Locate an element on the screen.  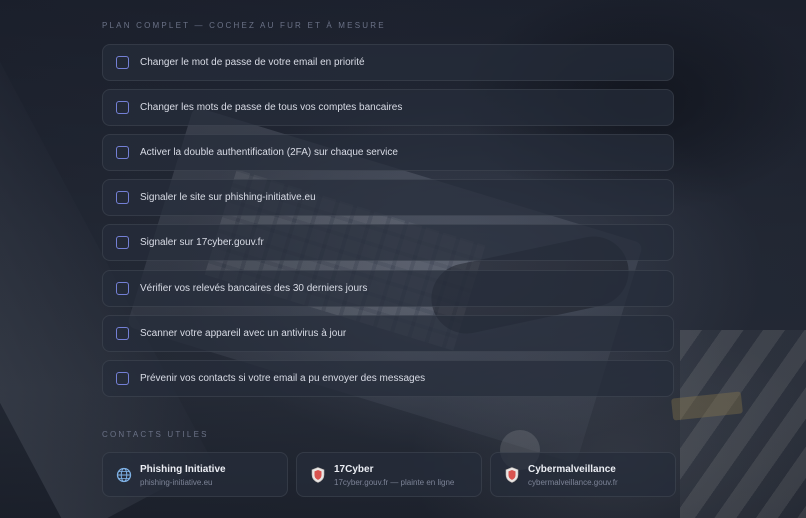
contact-name: Phishing Initiative is located at coordinates (183, 469).